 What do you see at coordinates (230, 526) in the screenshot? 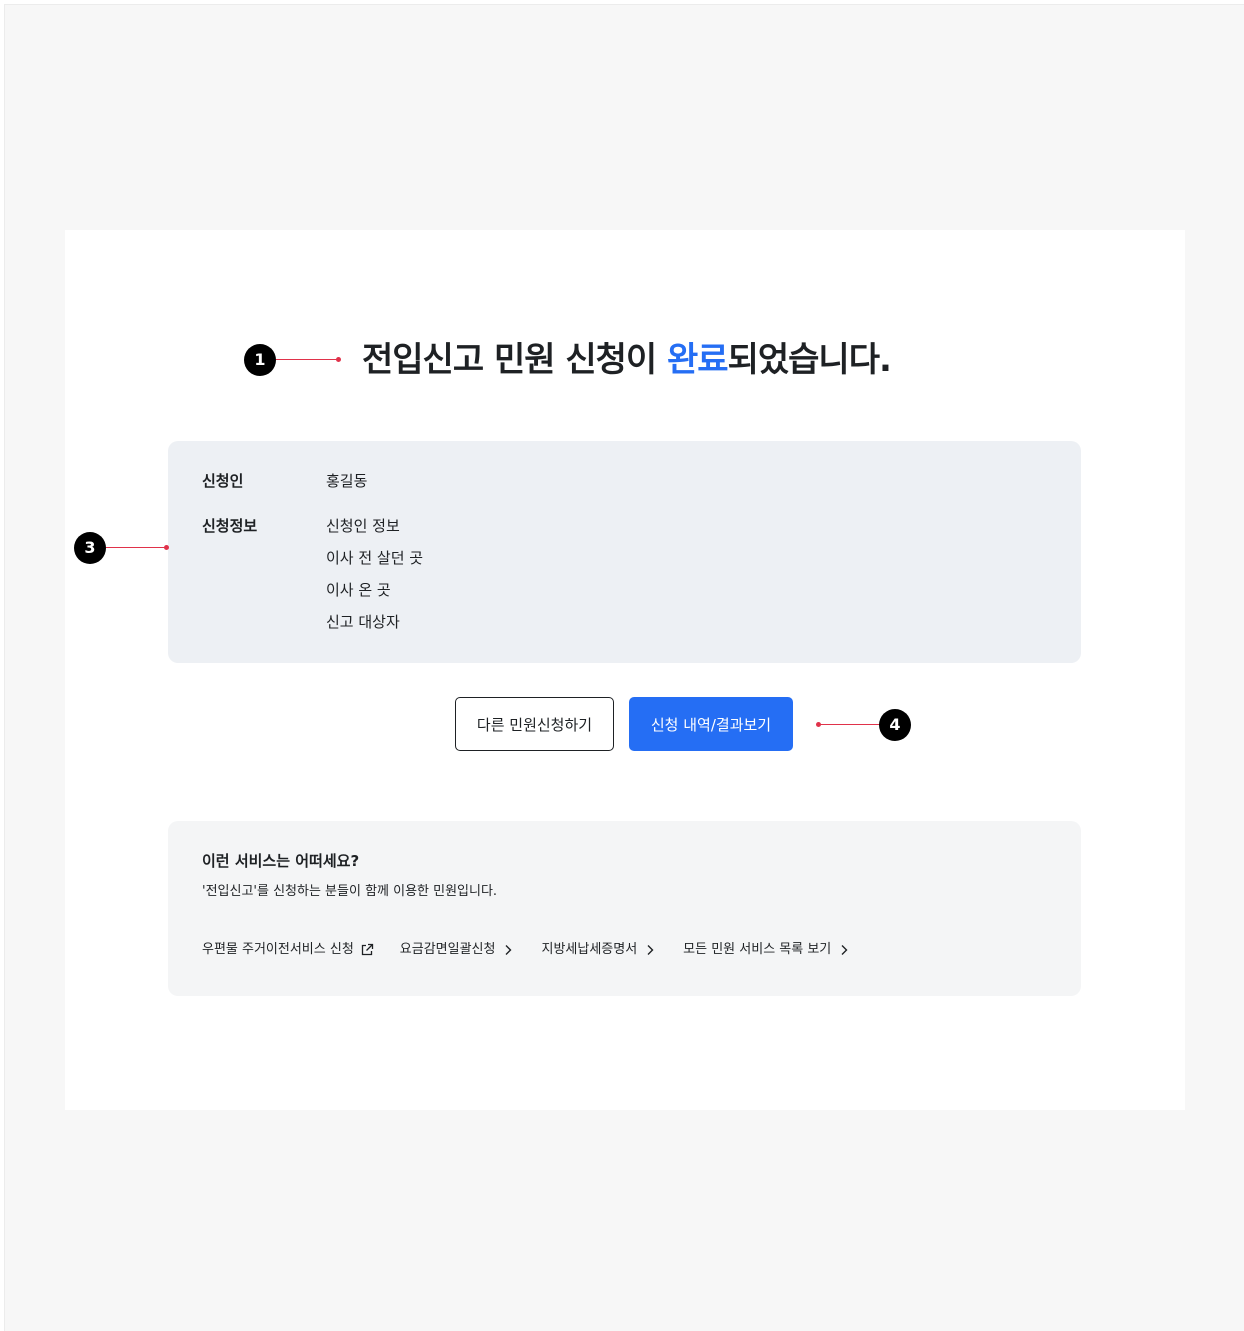
I see `application-info-label: 신청정보` at bounding box center [230, 526].